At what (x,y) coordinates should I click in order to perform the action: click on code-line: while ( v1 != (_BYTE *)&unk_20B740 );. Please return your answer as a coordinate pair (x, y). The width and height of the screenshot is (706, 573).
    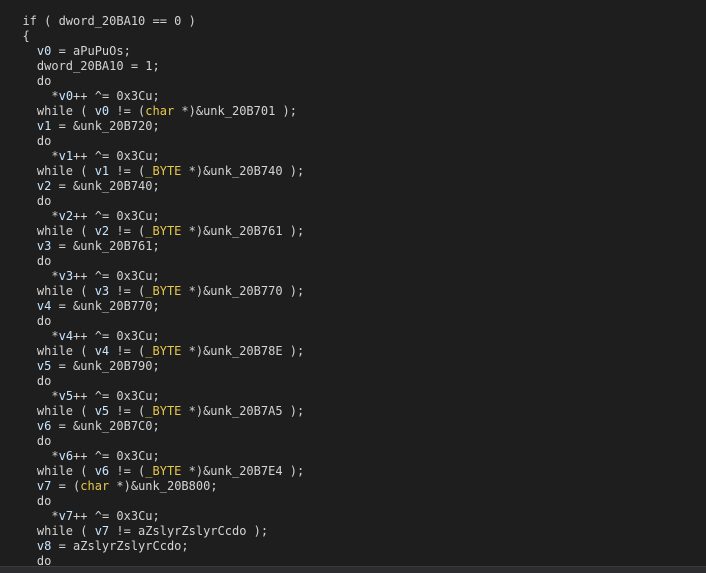
    Looking at the image, I should click on (156, 171).